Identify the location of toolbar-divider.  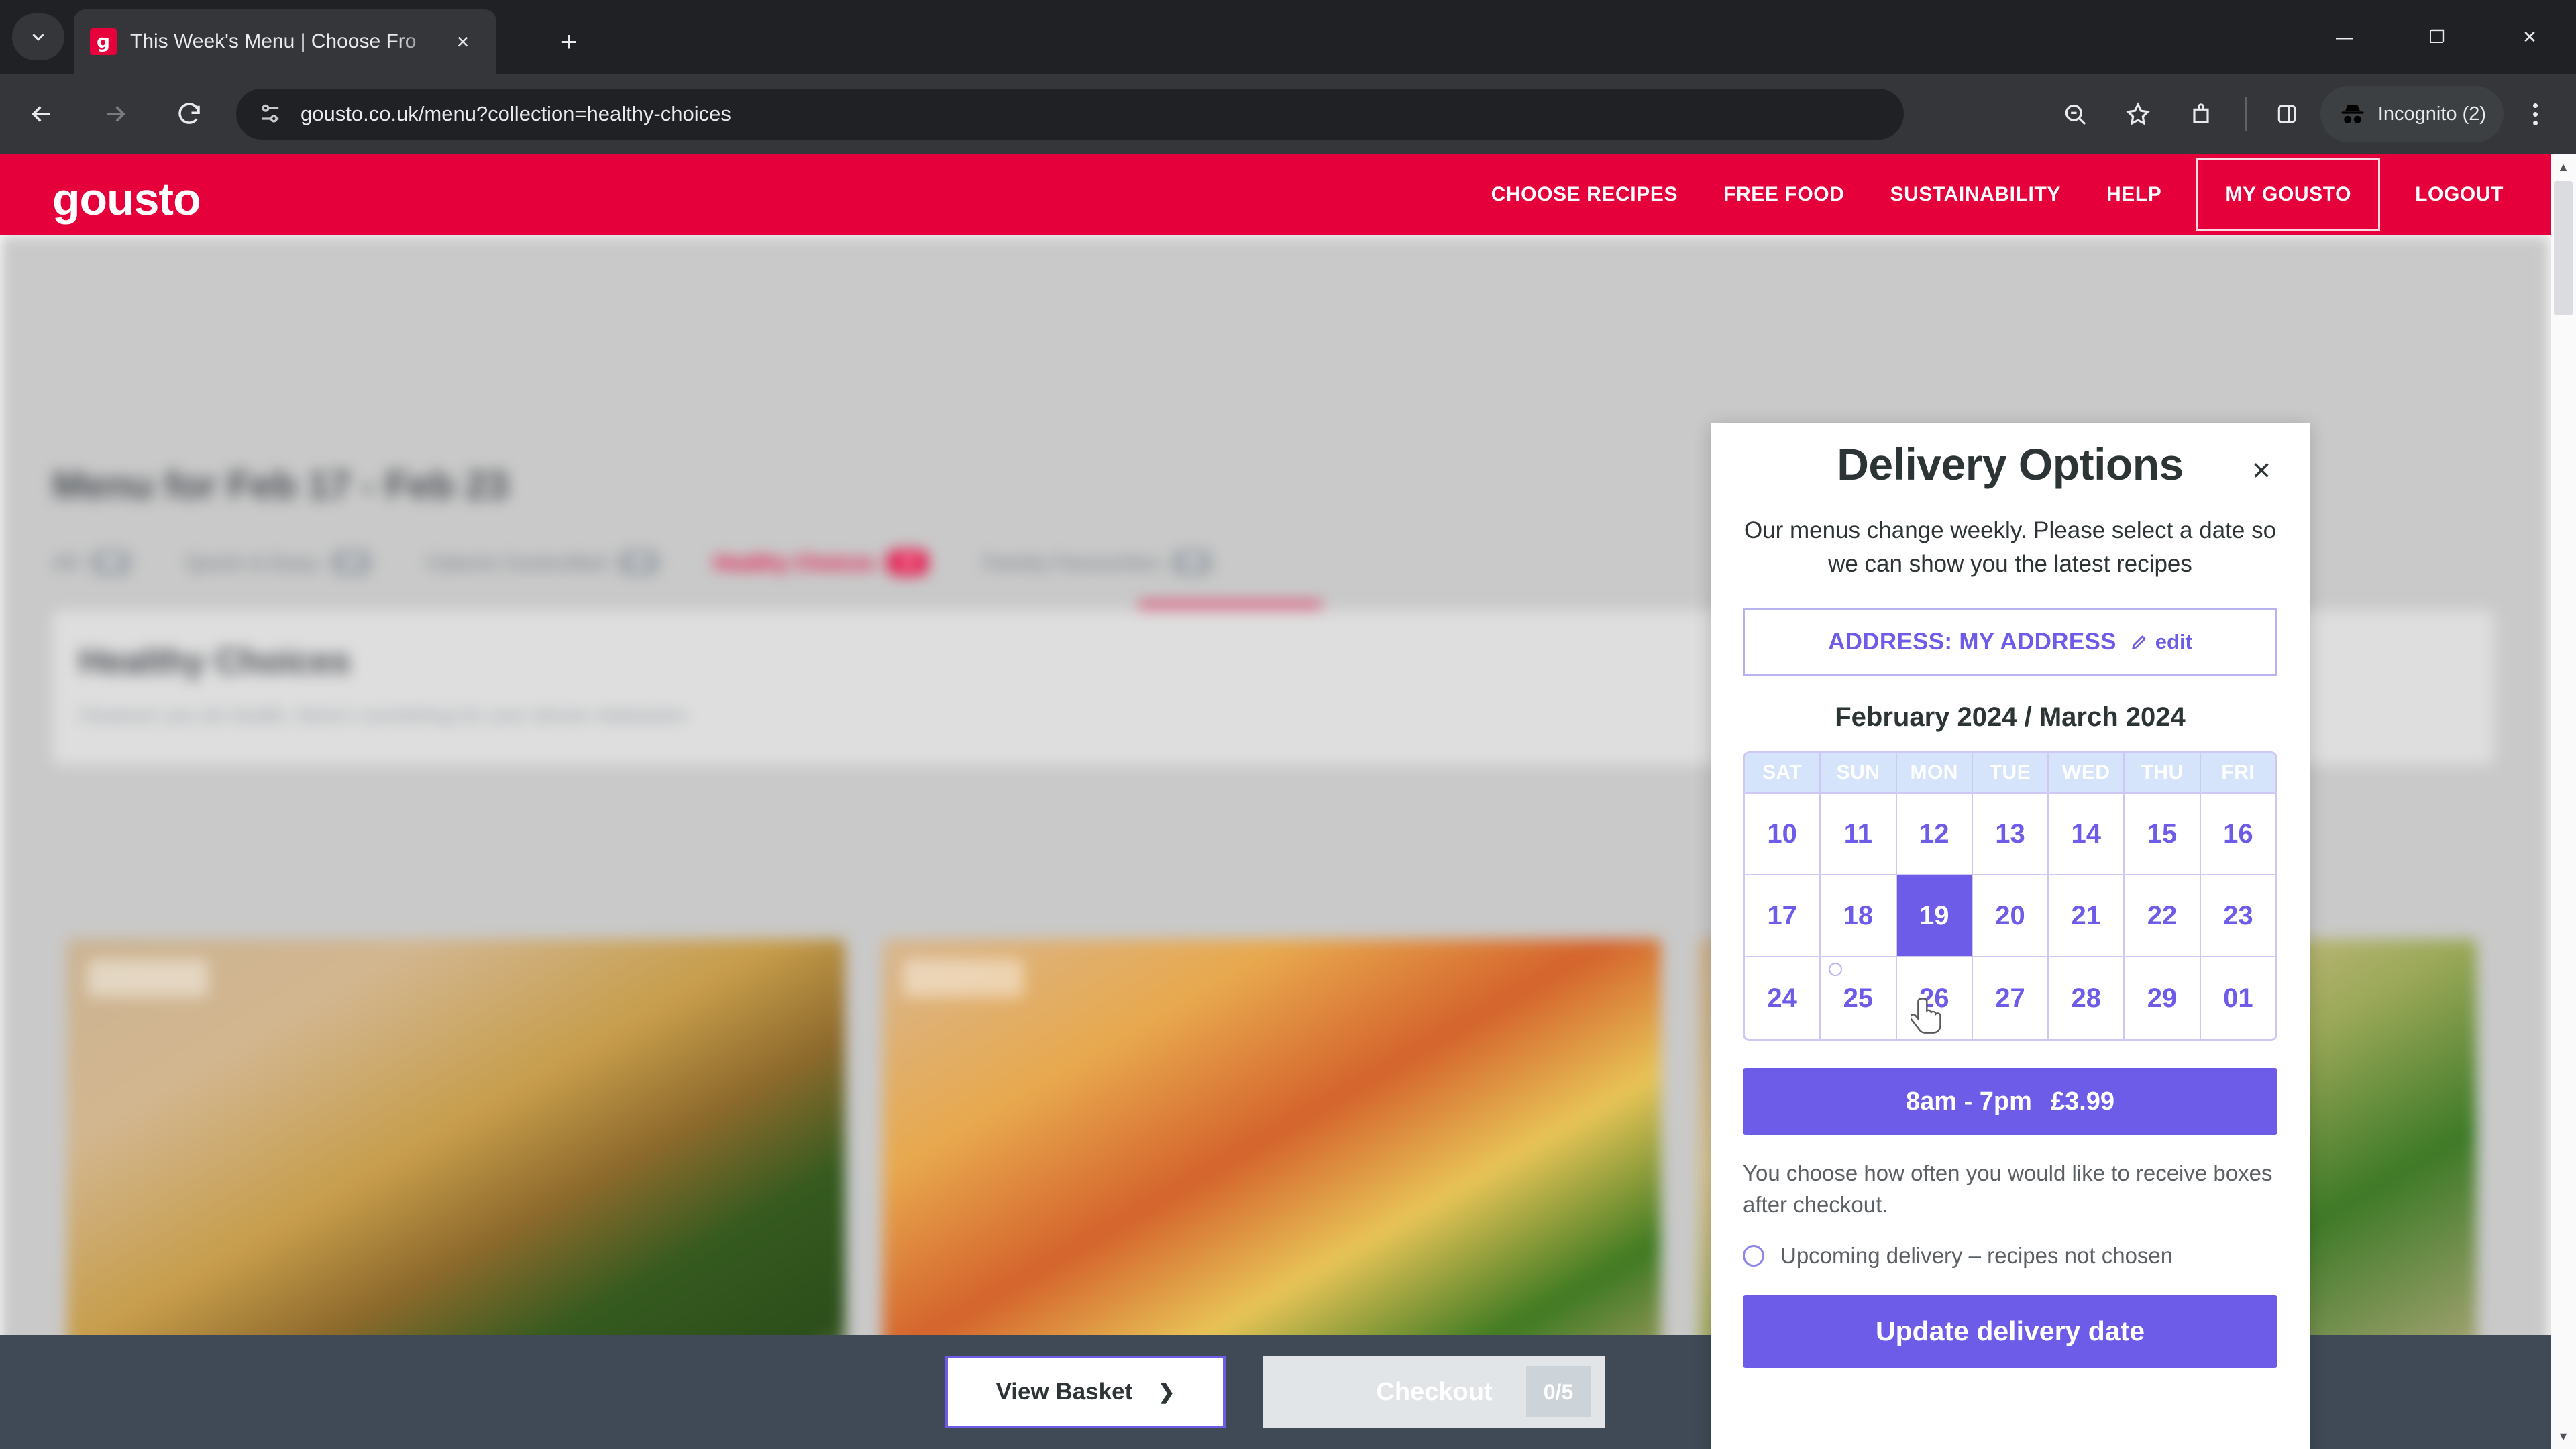
(2246, 114).